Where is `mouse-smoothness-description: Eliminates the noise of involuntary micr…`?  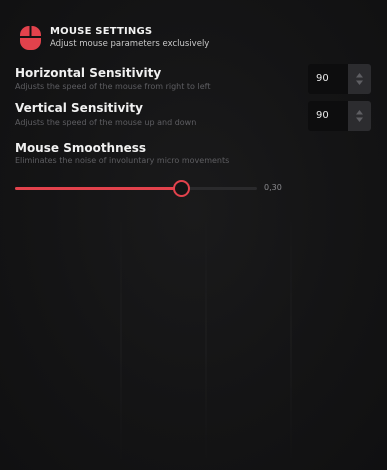
mouse-smoothness-description: Eliminates the noise of involuntary micr… is located at coordinates (122, 160).